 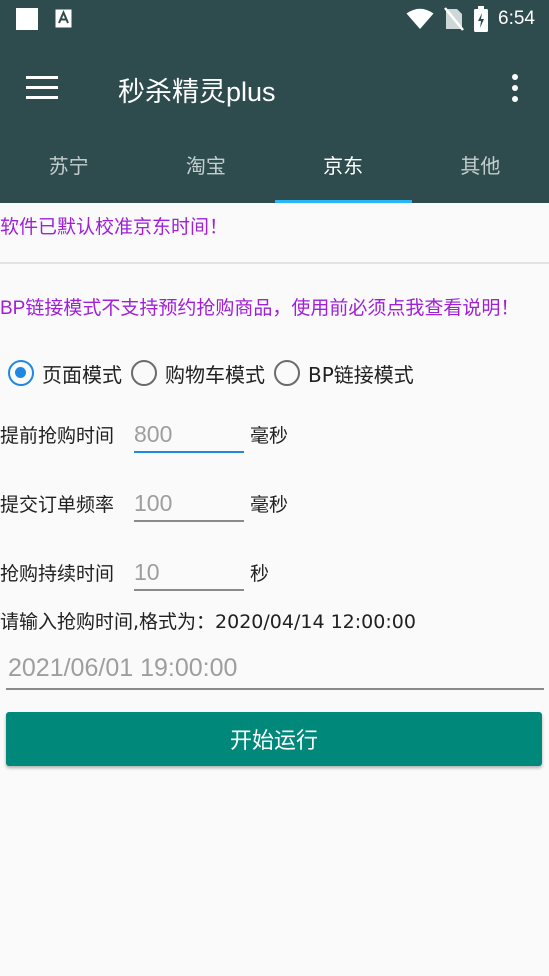 I want to click on radio-bp-link-mode: BP链接模式, so click(x=344, y=373).